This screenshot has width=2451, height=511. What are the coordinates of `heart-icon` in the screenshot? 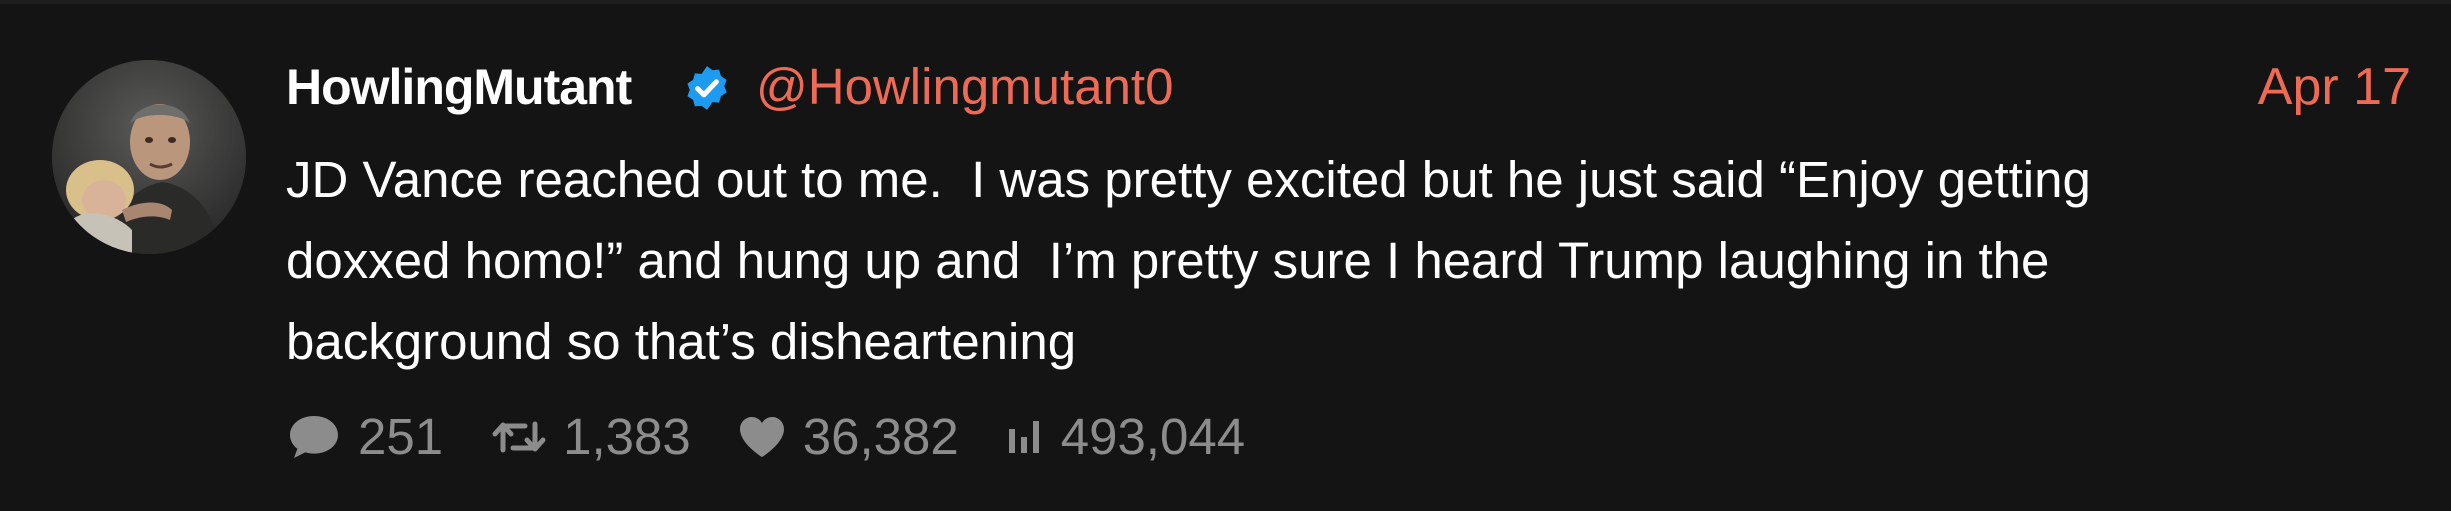 It's located at (761, 437).